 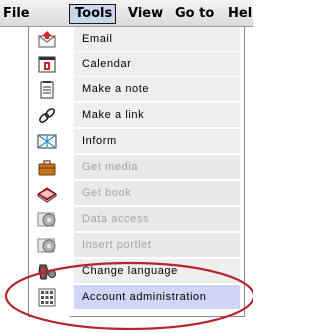 What do you see at coordinates (47, 39) in the screenshot?
I see `email-icon` at bounding box center [47, 39].